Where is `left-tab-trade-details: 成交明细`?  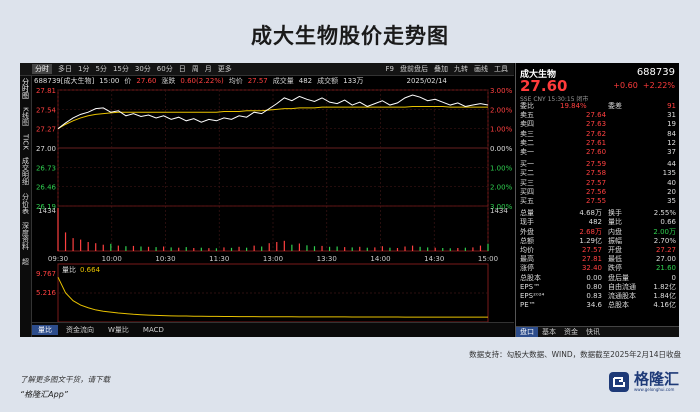 left-tab-trade-details: 成交明细 is located at coordinates (26, 171).